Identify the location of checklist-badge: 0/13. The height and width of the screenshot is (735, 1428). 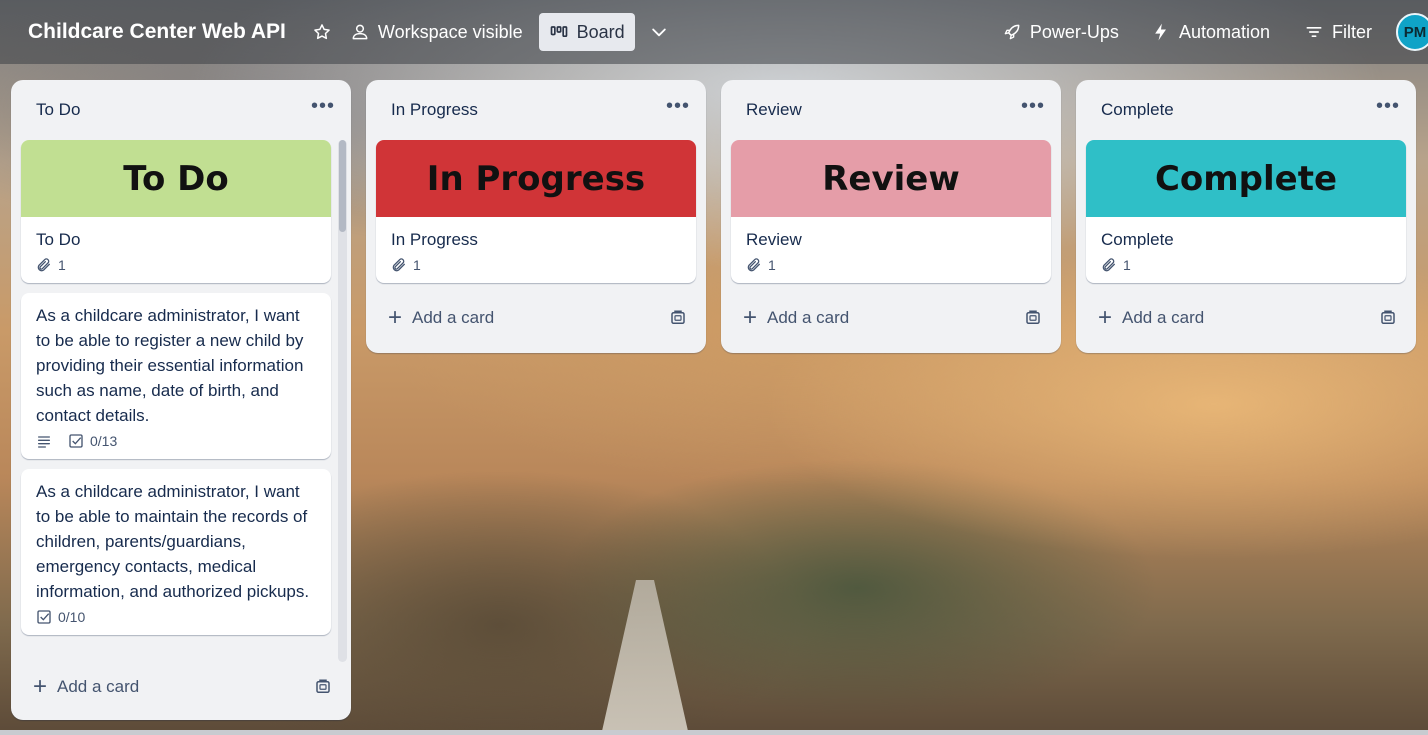
(92, 441).